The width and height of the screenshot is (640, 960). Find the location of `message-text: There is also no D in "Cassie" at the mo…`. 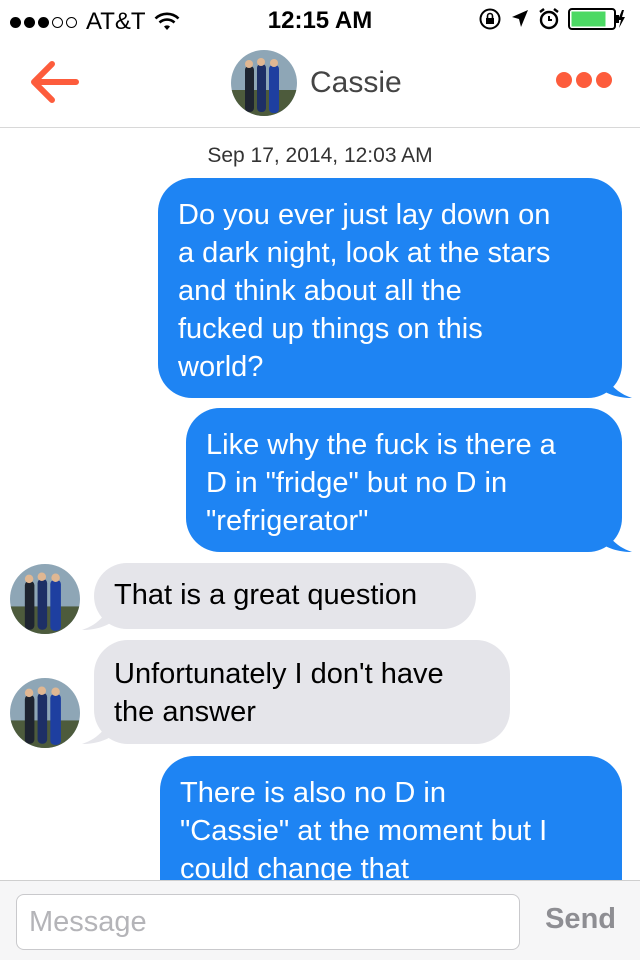

message-text: There is also no D in "Cassie" at the mo… is located at coordinates (364, 831).